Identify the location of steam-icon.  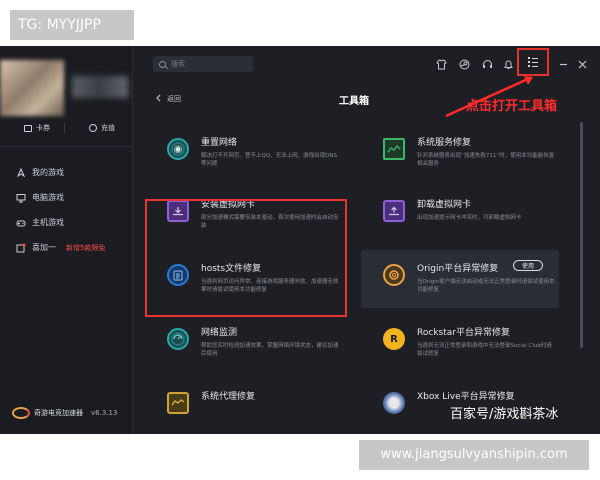
(464, 64).